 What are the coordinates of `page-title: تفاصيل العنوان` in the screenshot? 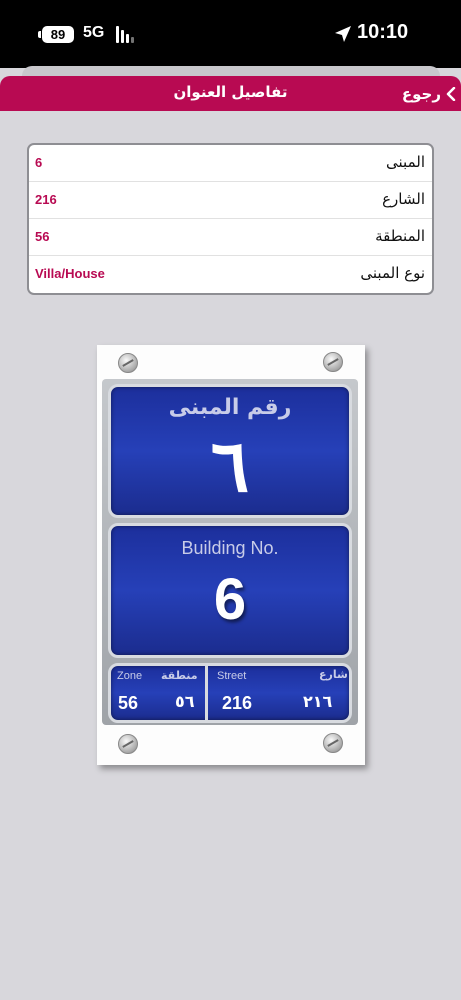 It's located at (230, 92).